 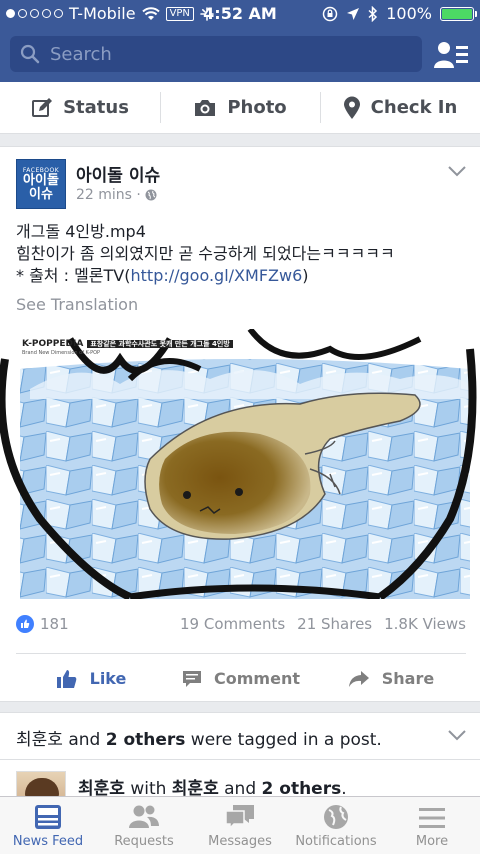 I want to click on video-subtitle: Brand New Dimension of K-POP, so click(x=61, y=353).